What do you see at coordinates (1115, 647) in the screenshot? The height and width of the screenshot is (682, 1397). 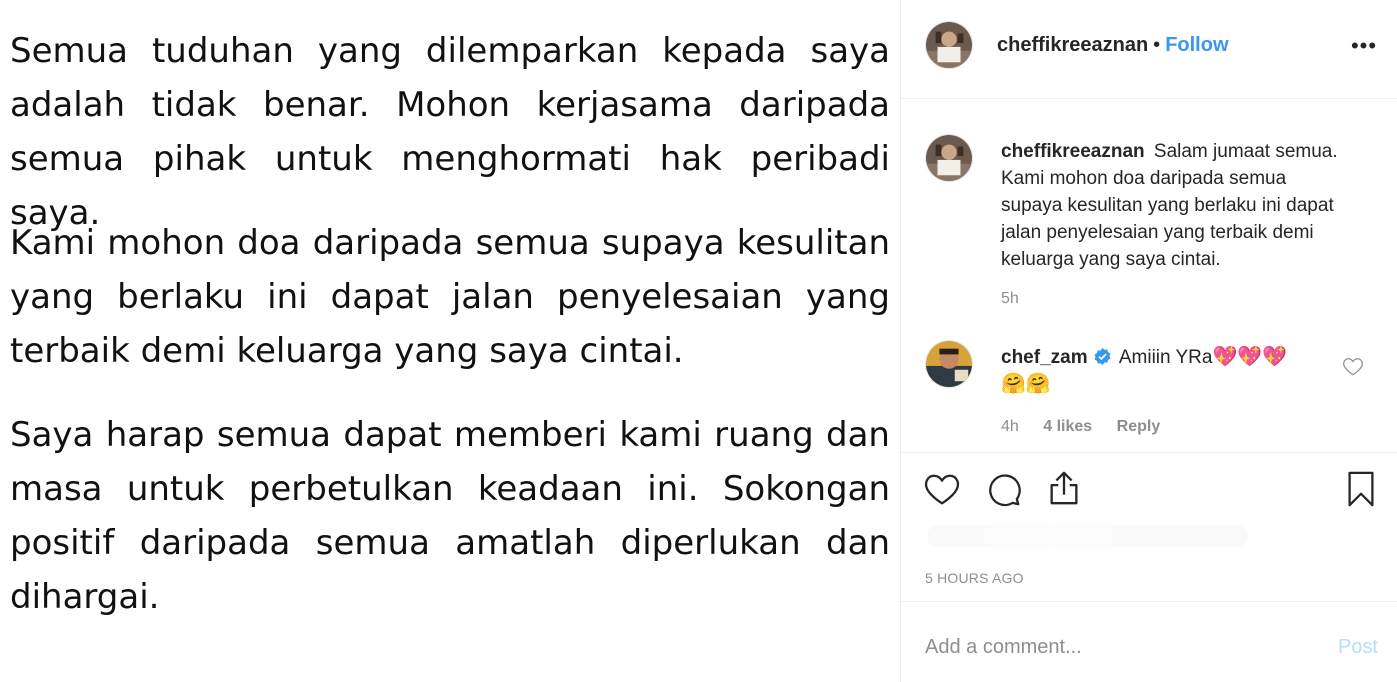 I see `comment-input` at bounding box center [1115, 647].